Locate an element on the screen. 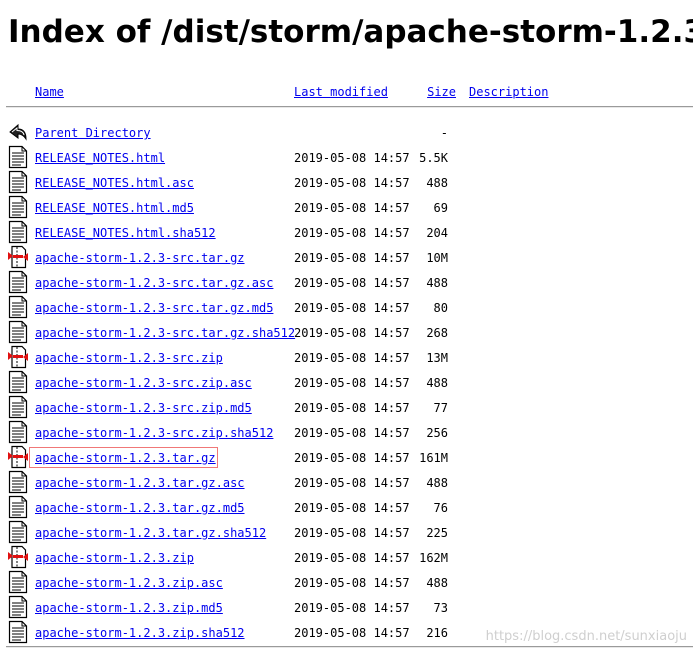  watermark: https://blog.csdn.net/sunxiaoju is located at coordinates (586, 636).